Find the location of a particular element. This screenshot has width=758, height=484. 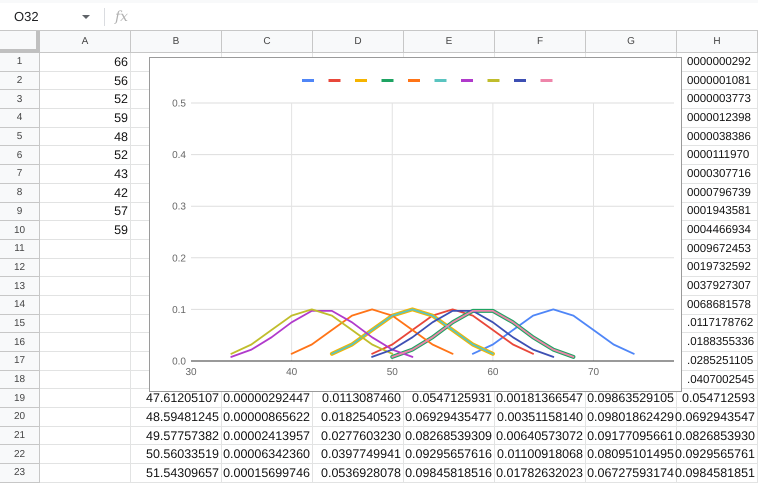

table-cell: 0.0984581851 is located at coordinates (717, 473).